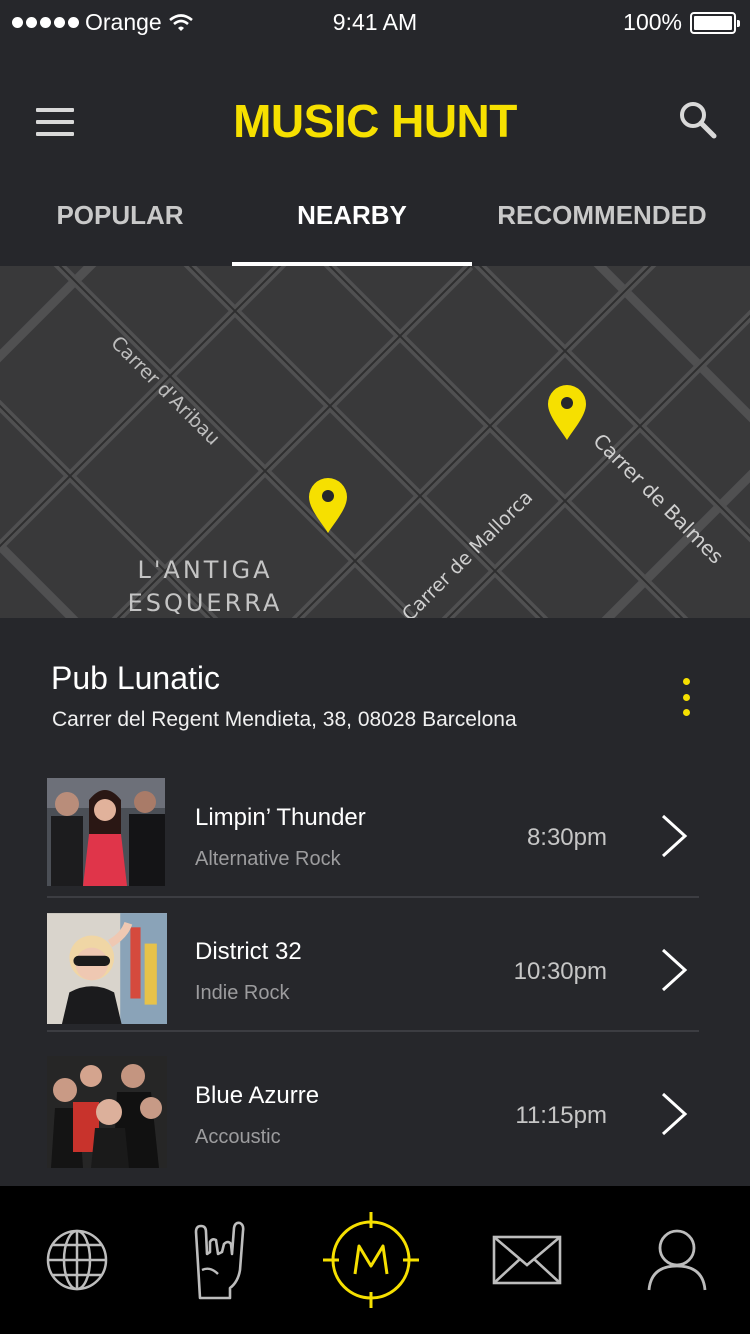 This screenshot has height=1334, width=750. Describe the element at coordinates (268, 859) in the screenshot. I see `band-genre: Alternative Rock` at that location.